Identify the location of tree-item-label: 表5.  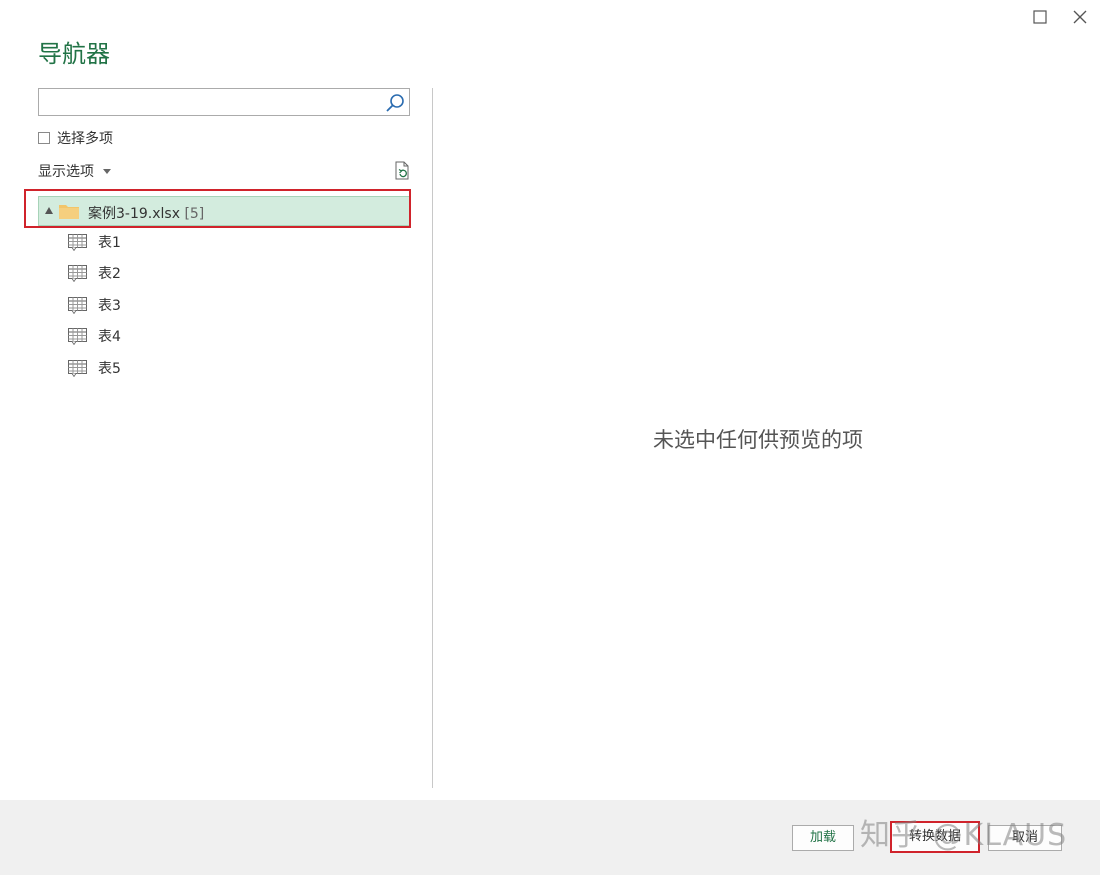
(109, 369).